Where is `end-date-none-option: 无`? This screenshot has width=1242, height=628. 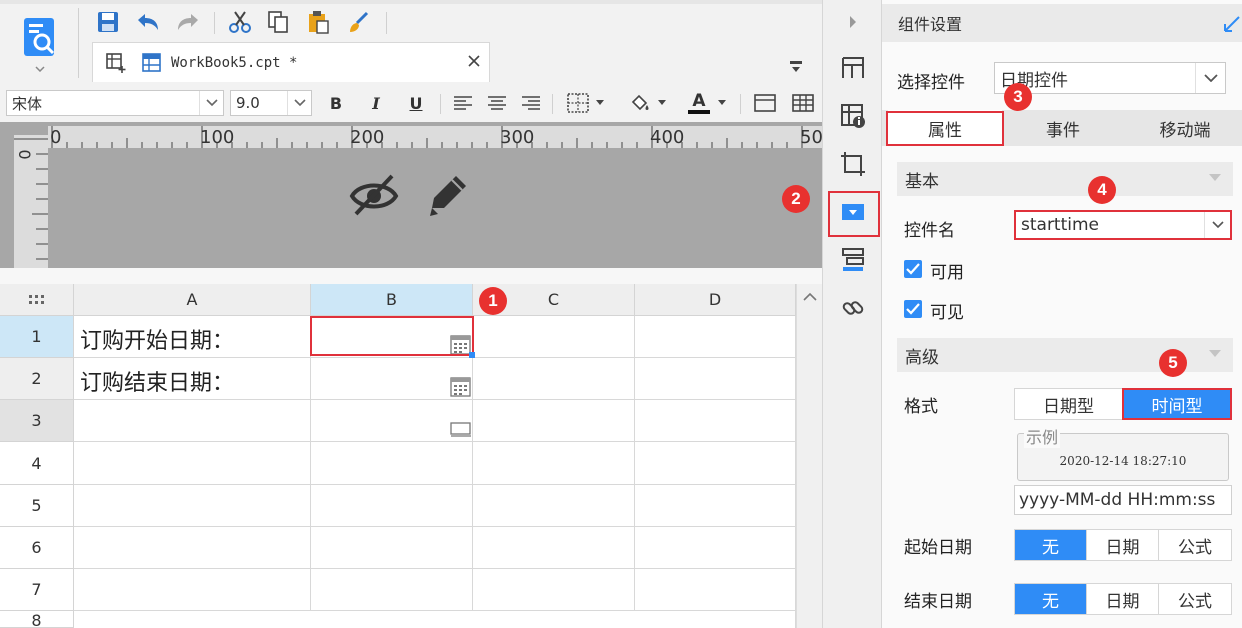
end-date-none-option: 无 is located at coordinates (1051, 599).